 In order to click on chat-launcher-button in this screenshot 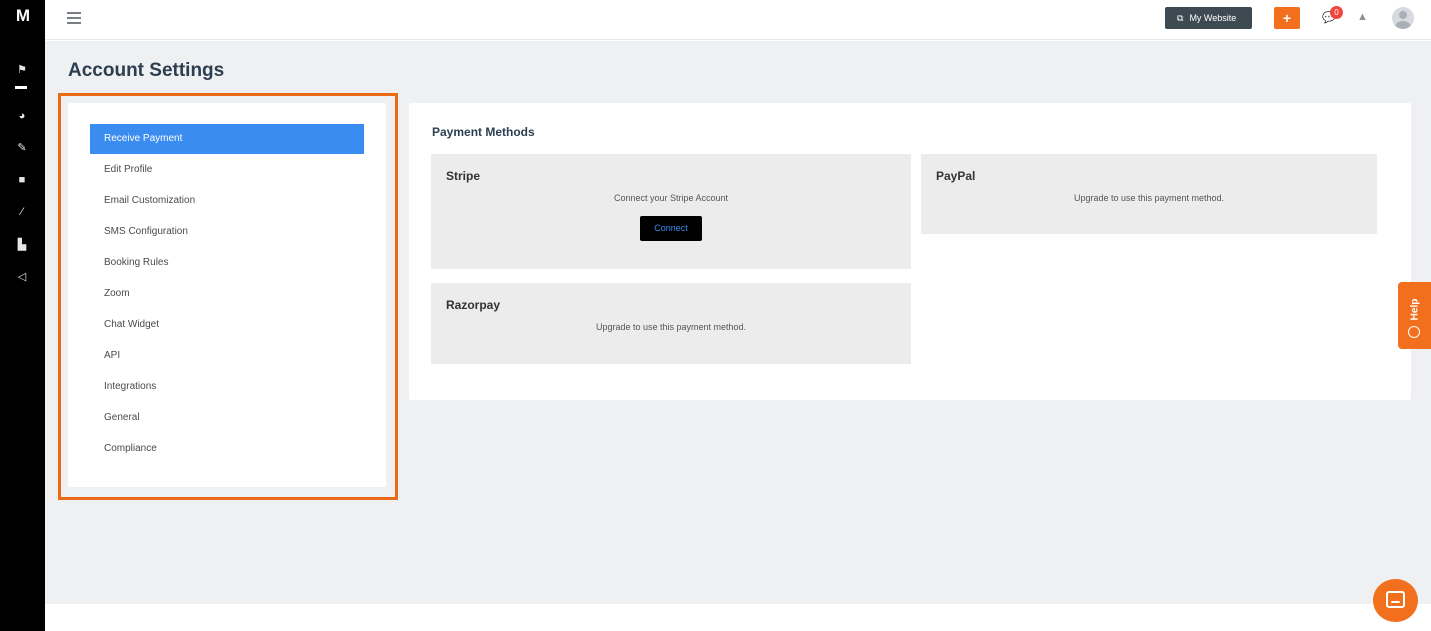, I will do `click(1395, 600)`.